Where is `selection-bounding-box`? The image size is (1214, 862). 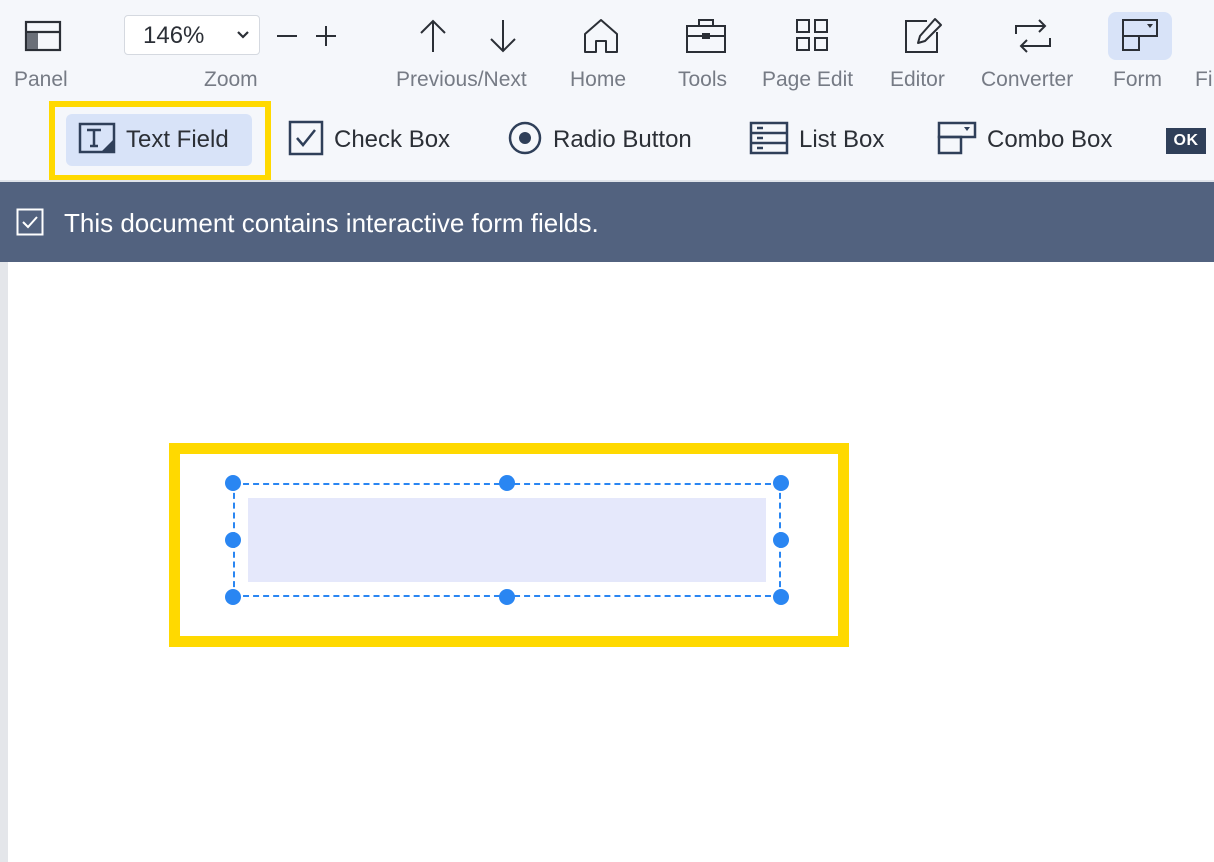
selection-bounding-box is located at coordinates (507, 540).